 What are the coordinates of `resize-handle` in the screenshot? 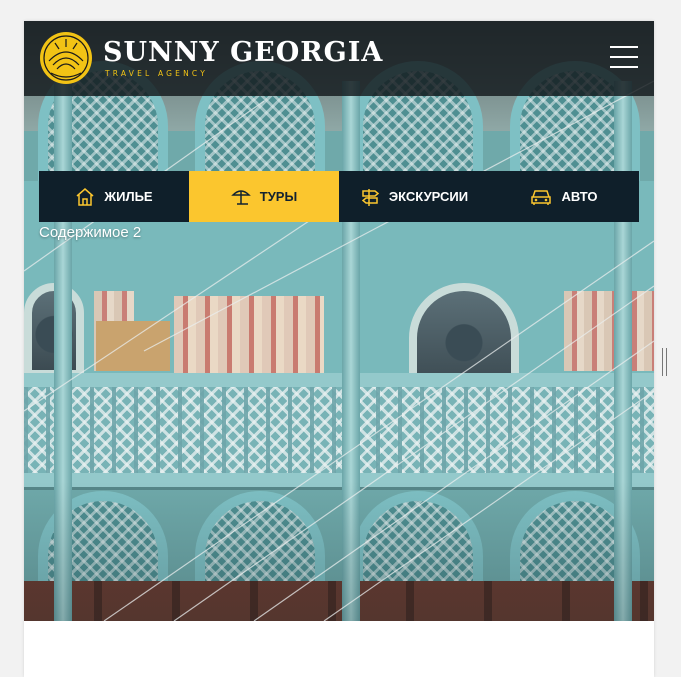 It's located at (664, 362).